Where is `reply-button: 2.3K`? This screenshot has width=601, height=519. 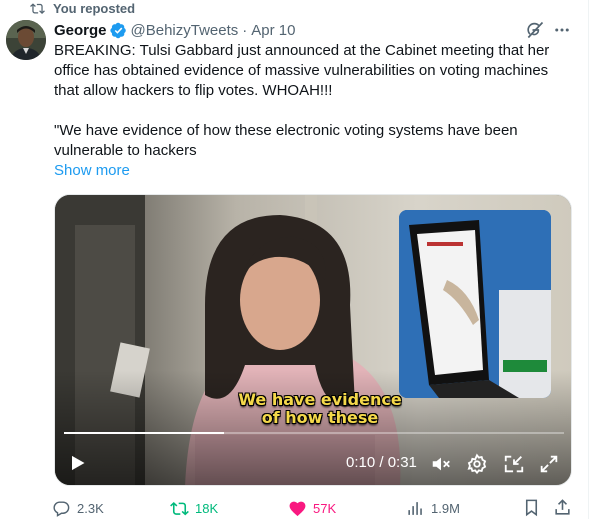 reply-button: 2.3K is located at coordinates (78, 508).